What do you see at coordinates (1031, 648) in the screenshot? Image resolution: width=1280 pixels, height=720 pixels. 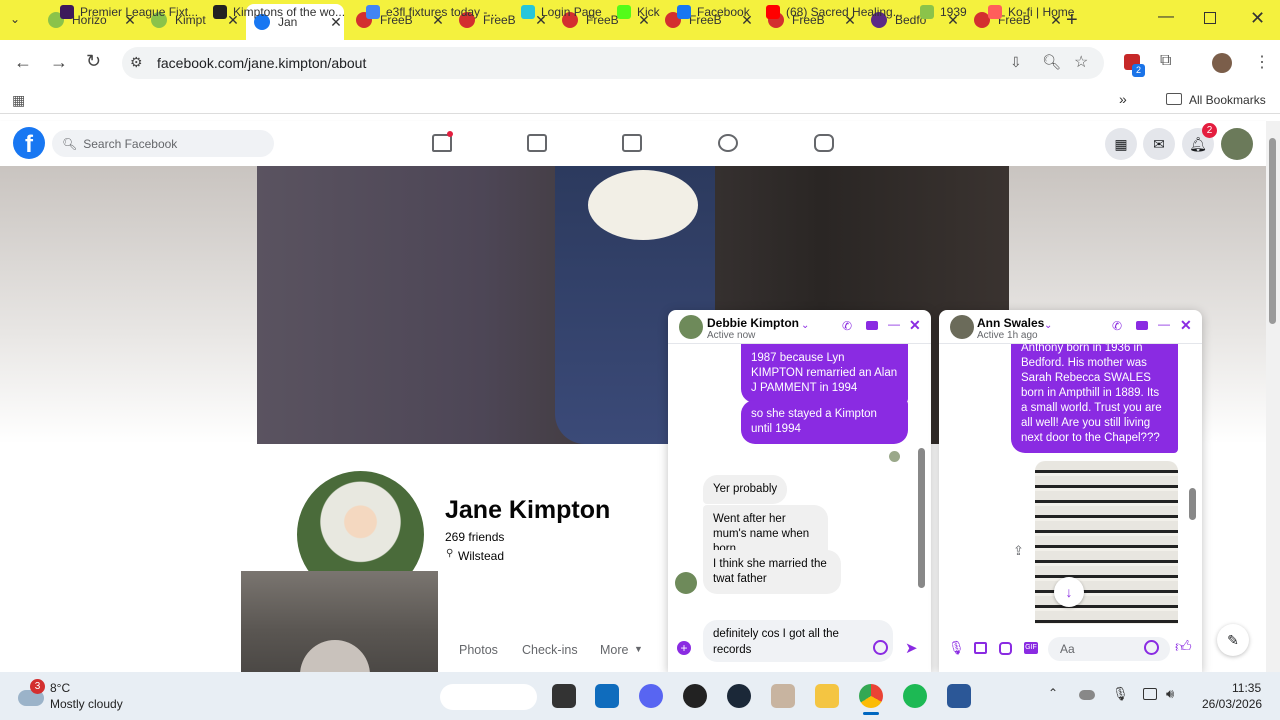 I see `chat2-gif-icon: GIF` at bounding box center [1031, 648].